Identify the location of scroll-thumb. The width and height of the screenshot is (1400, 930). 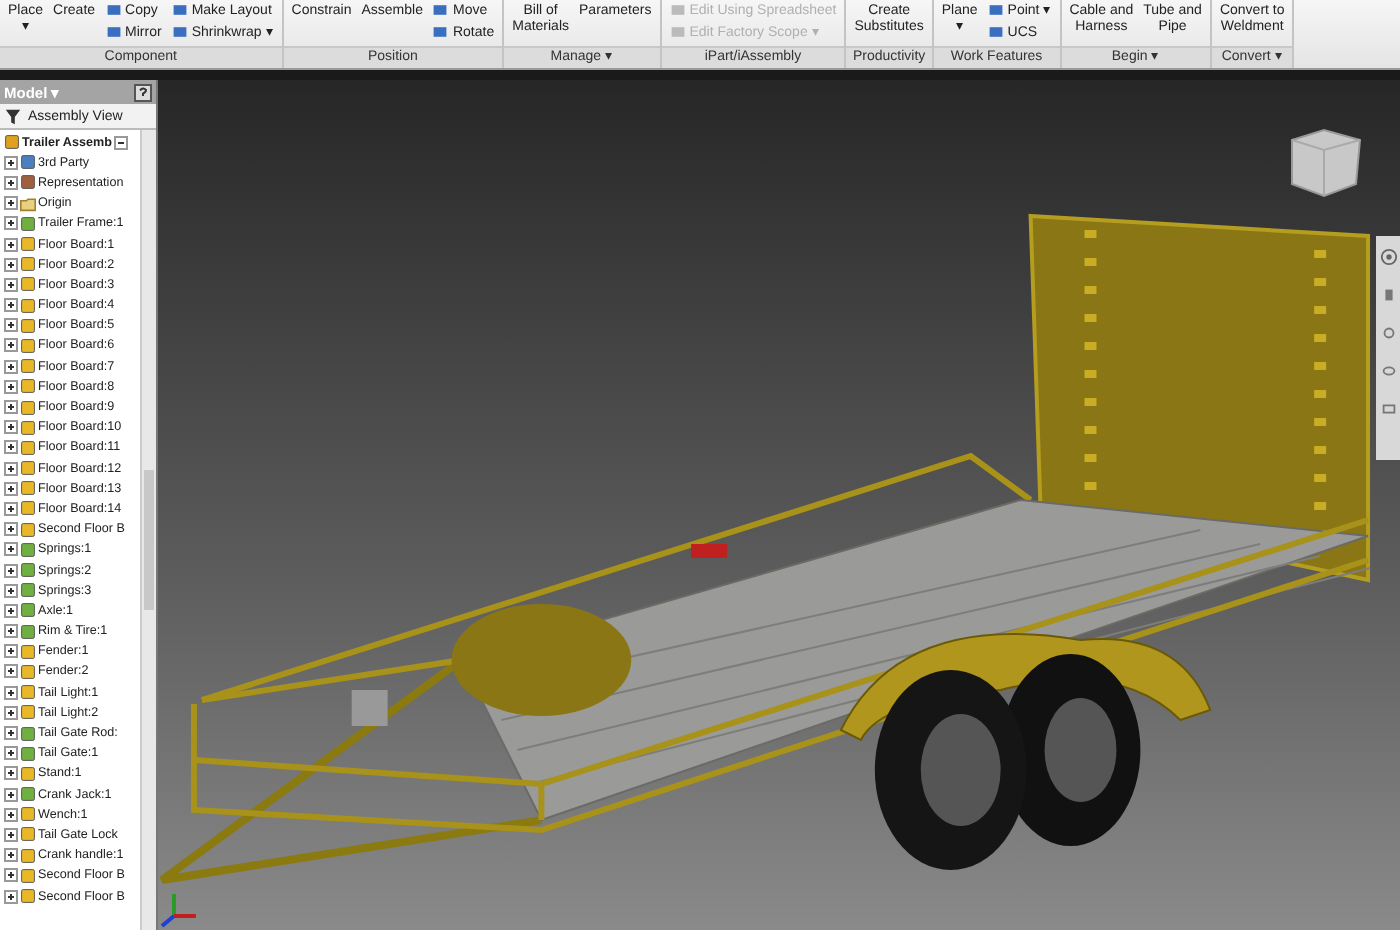
(149, 540).